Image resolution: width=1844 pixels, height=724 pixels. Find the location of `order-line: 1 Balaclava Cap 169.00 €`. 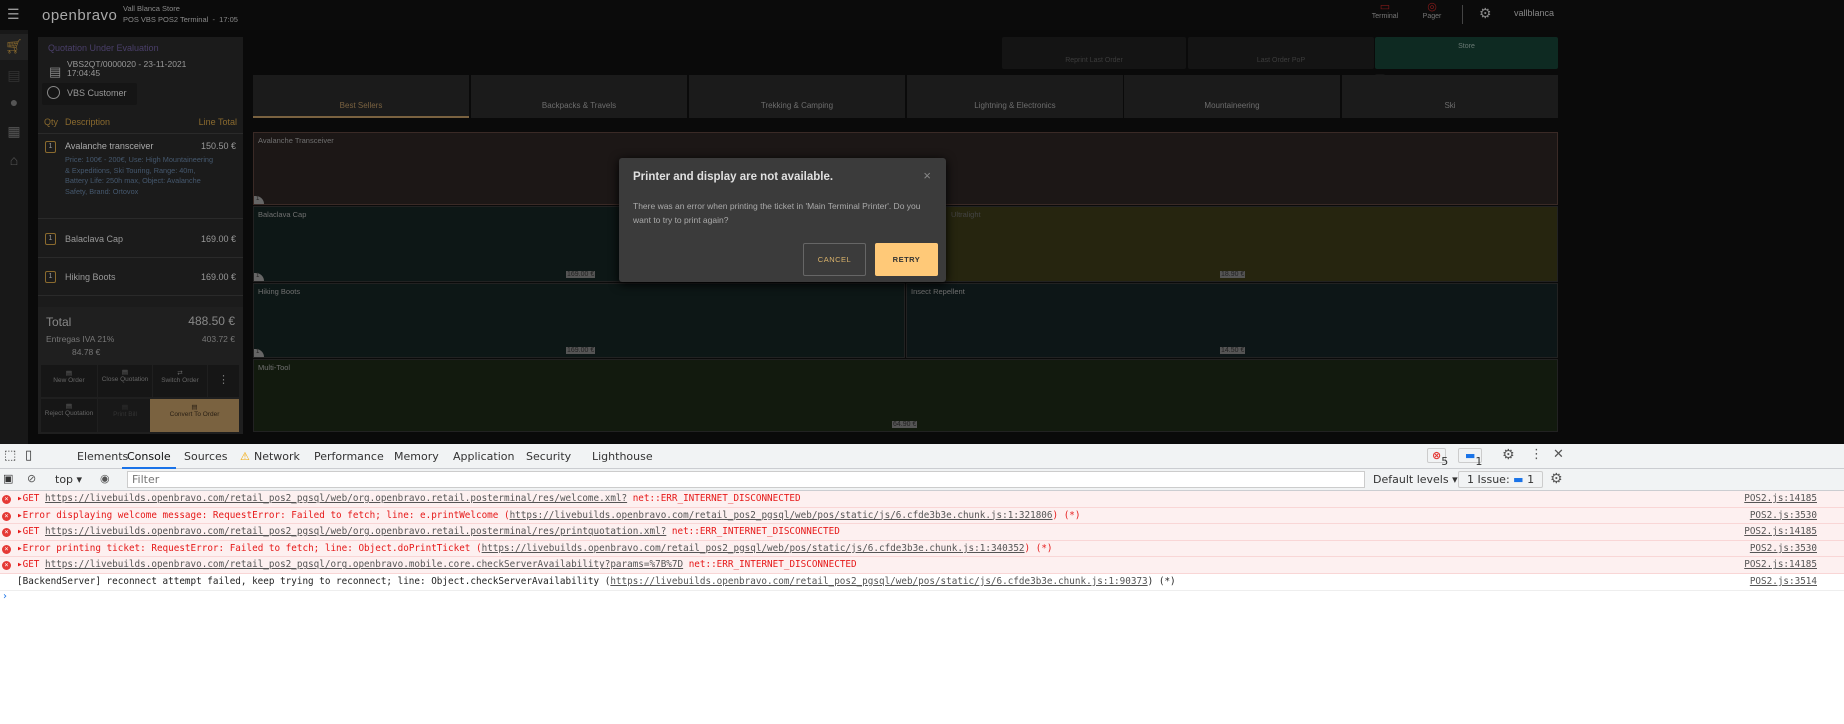

order-line: 1 Balaclava Cap 169.00 € is located at coordinates (140, 239).